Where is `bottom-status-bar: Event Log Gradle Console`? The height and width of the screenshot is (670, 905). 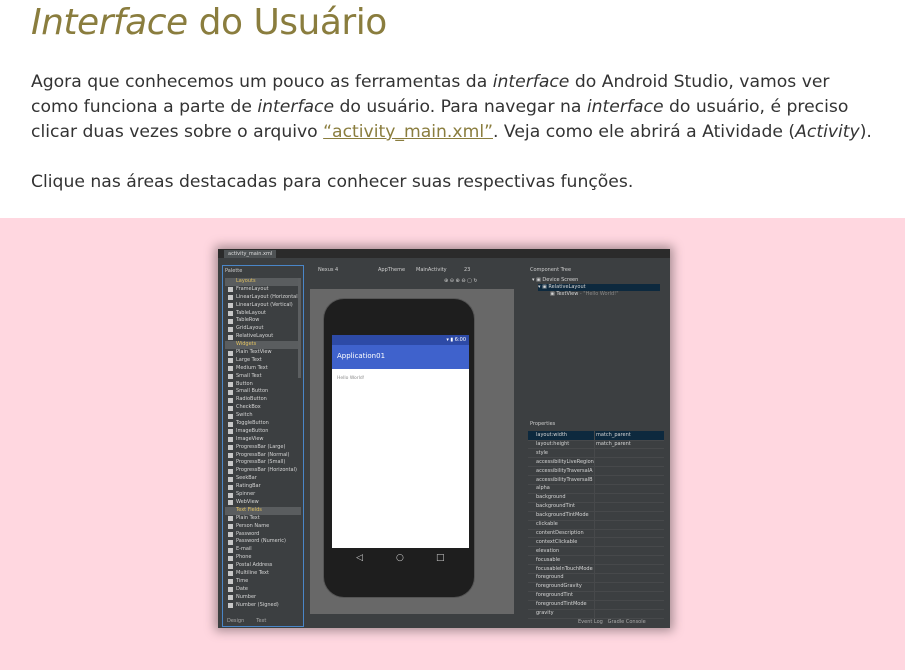
bottom-status-bar: Event Log Gradle Console is located at coordinates (612, 622).